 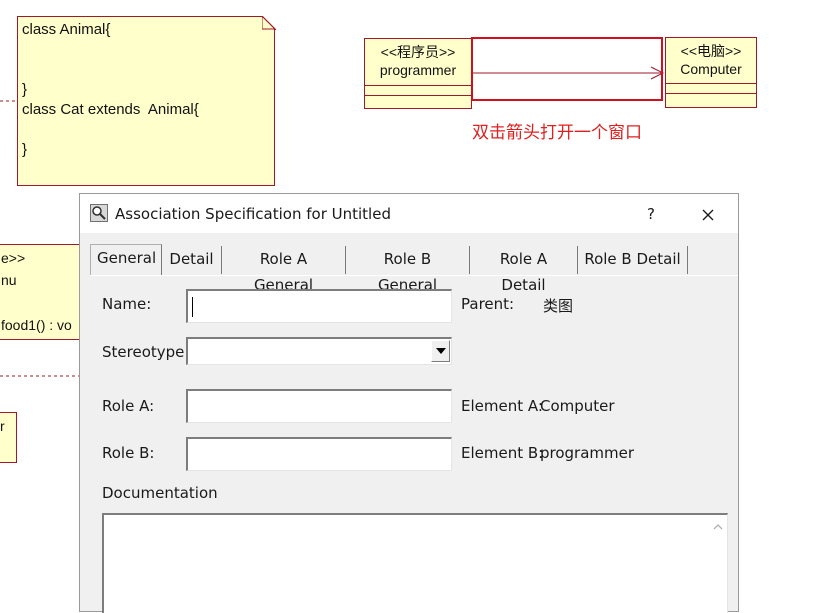 I want to click on documentation-scrollbar, so click(x=718, y=564).